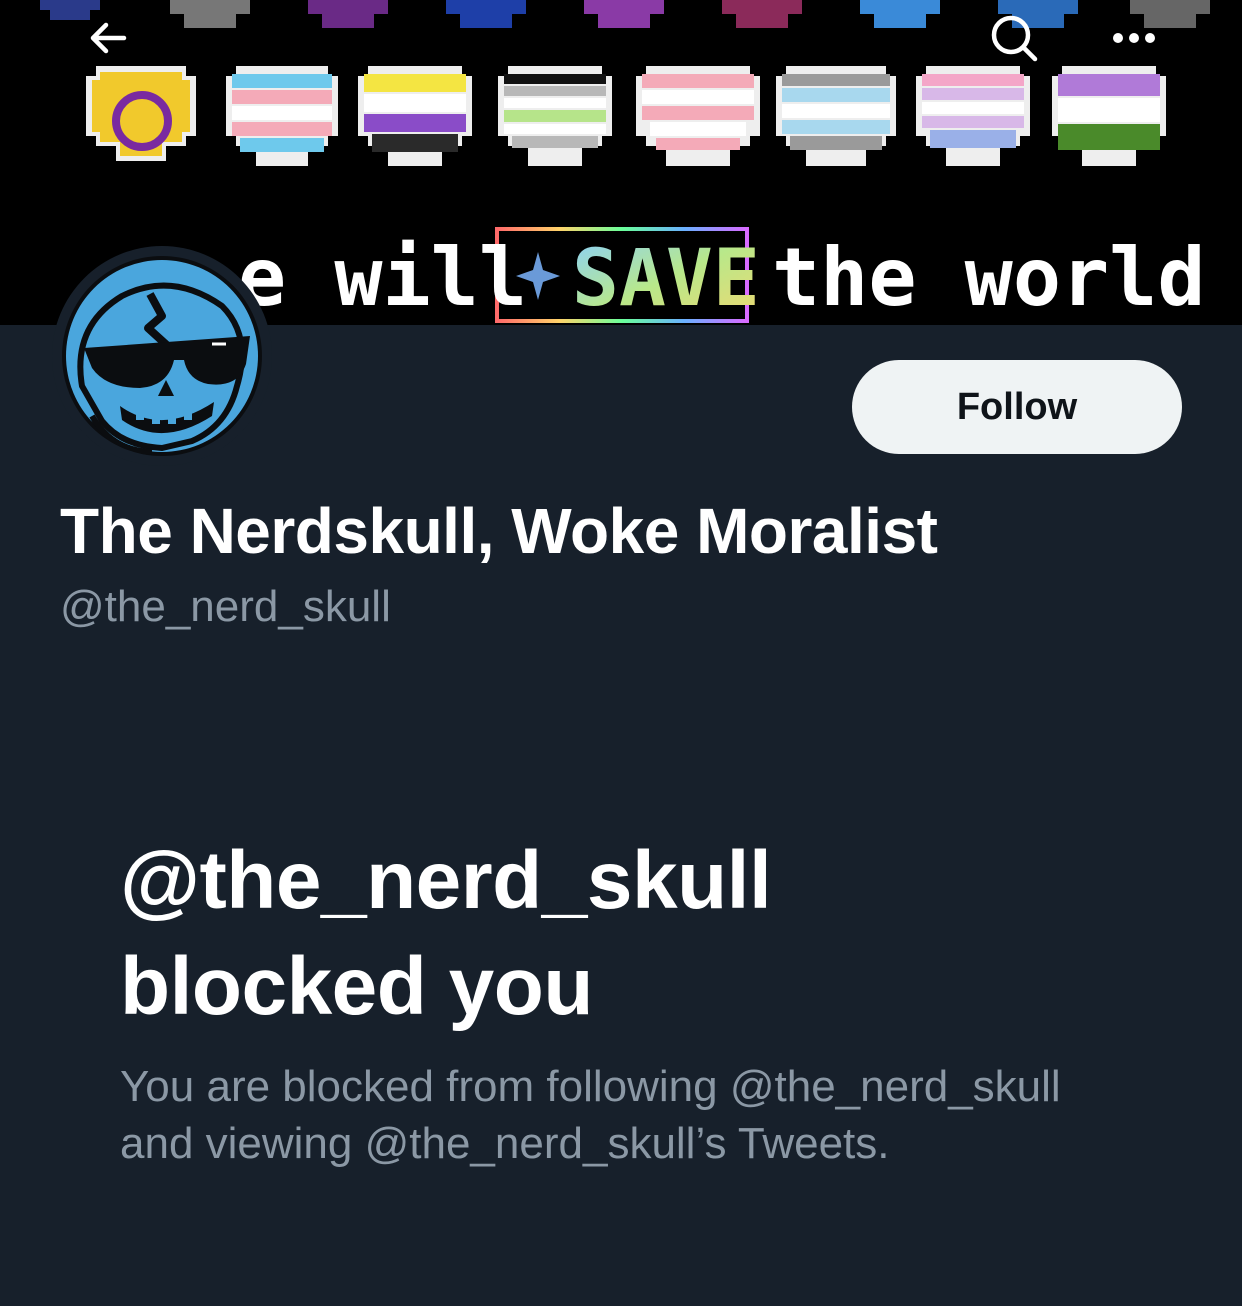 This screenshot has width=1242, height=1306. Describe the element at coordinates (499, 531) in the screenshot. I see `profile-display-name: The Nerdskull, Woke Moralist` at that location.